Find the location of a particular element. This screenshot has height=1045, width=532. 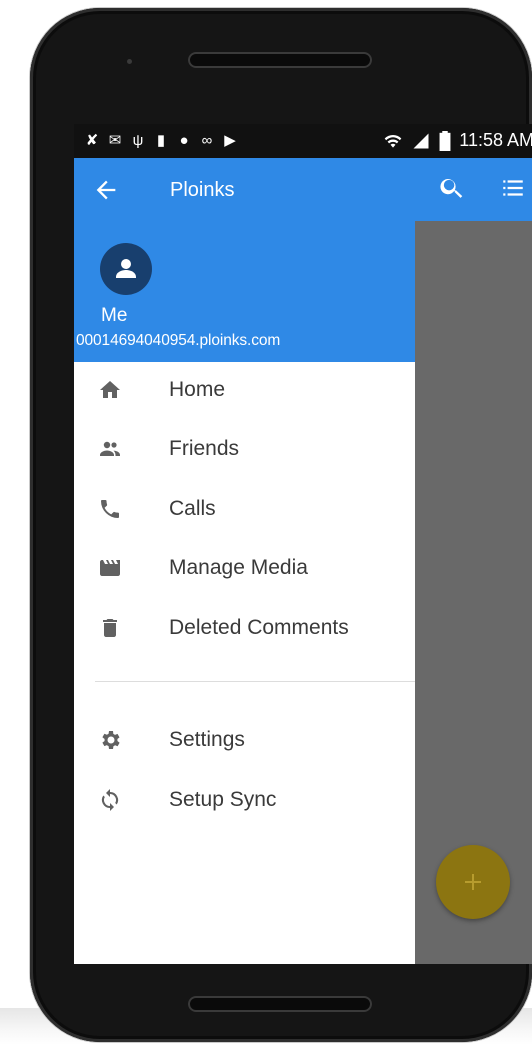

status-bar: ✘ ✉ ψ ▮ ● ∞ ▶ 11:58 AM is located at coordinates (303, 141).